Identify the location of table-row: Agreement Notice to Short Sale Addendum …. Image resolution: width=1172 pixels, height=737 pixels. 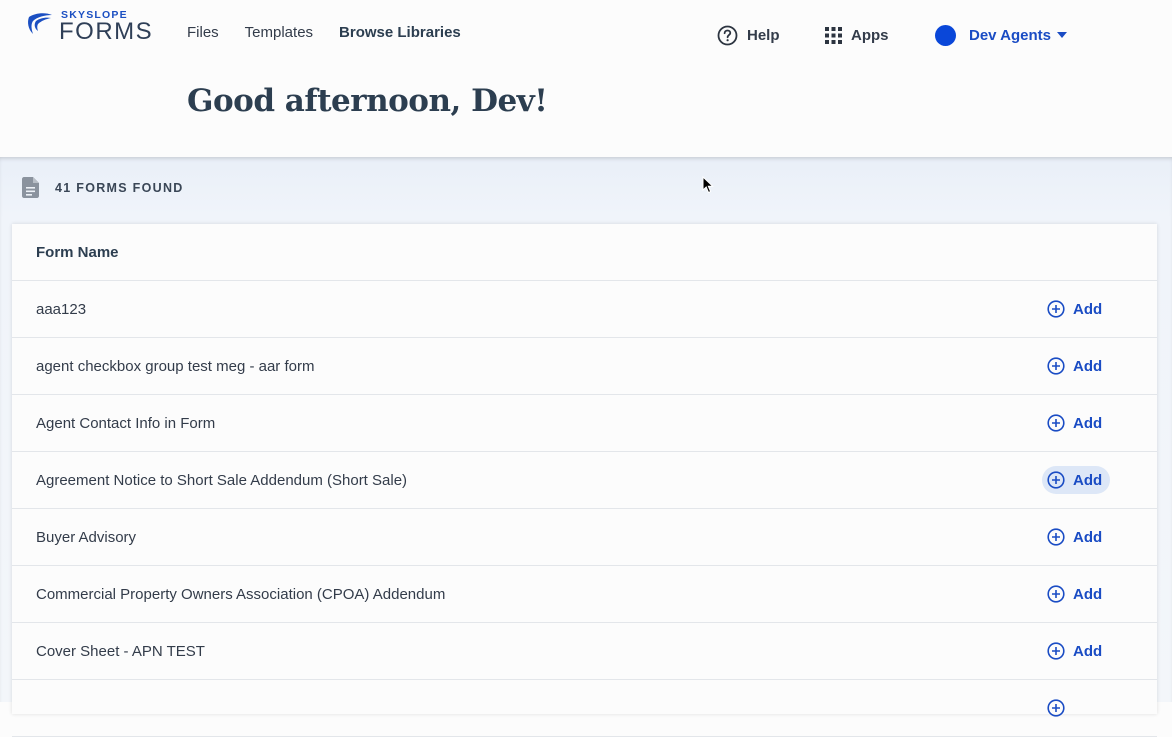
(584, 480).